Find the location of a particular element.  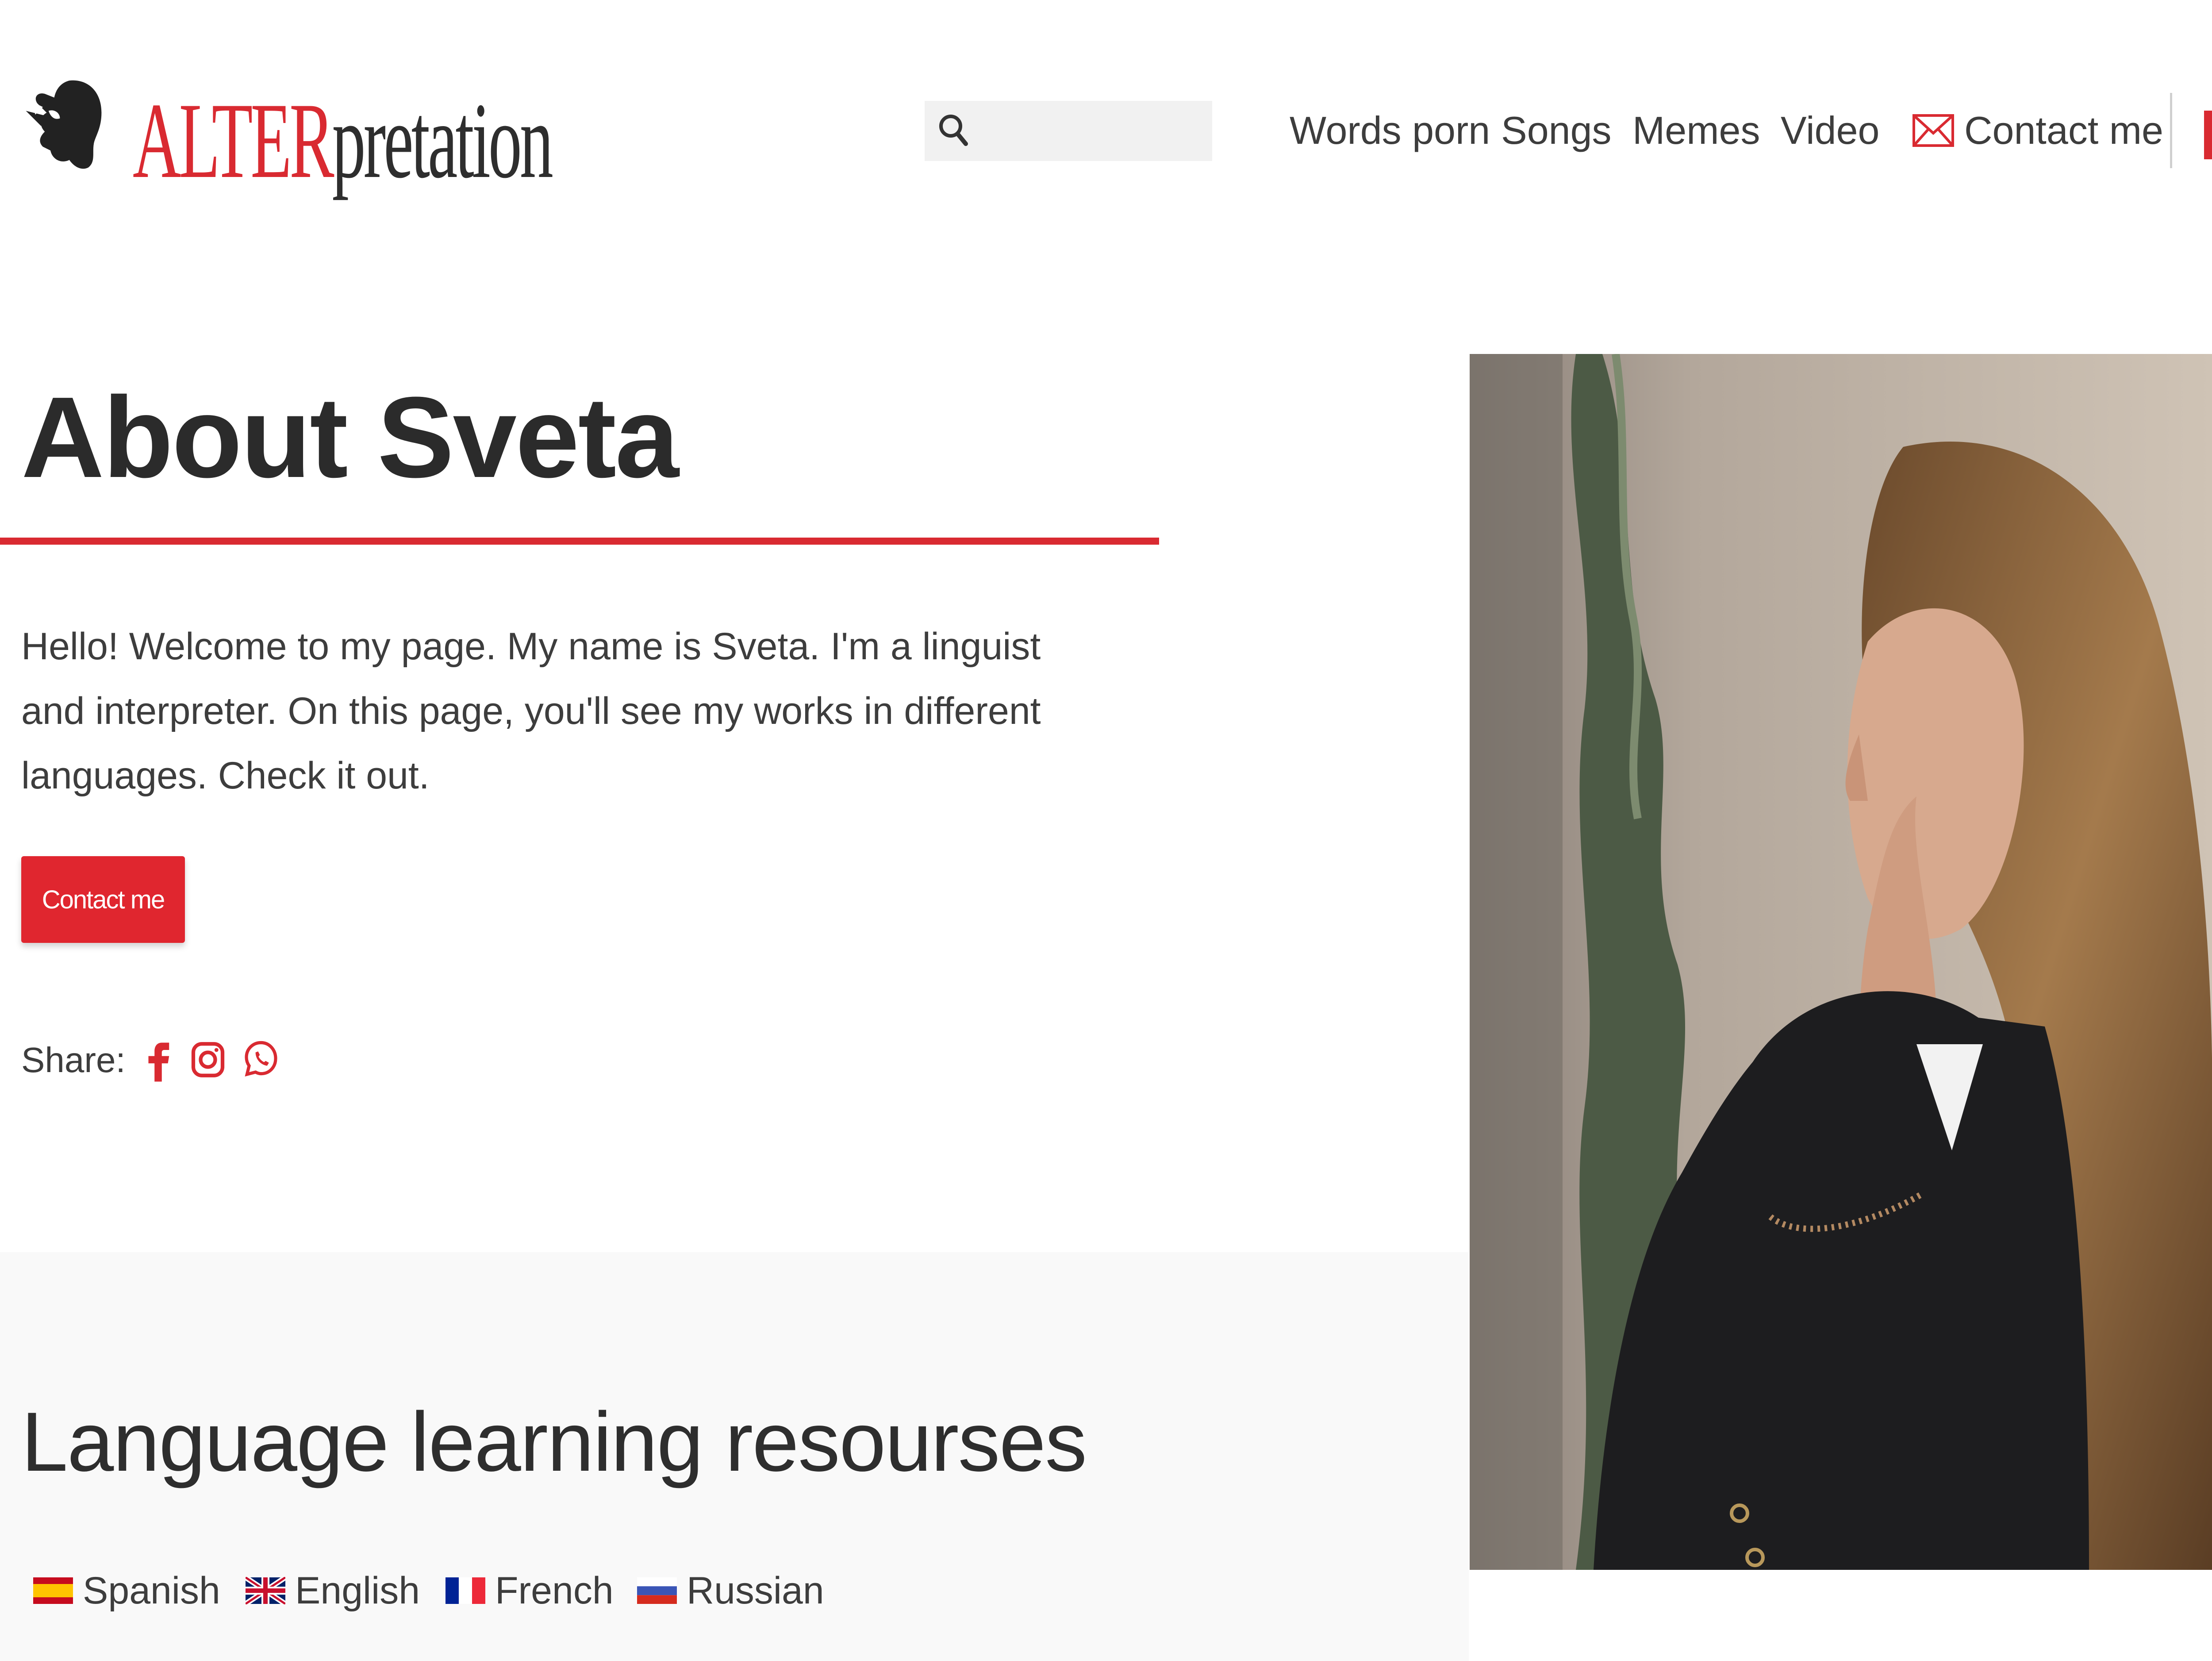

nav-item-contact-me: Contact me is located at coordinates (2038, 130).